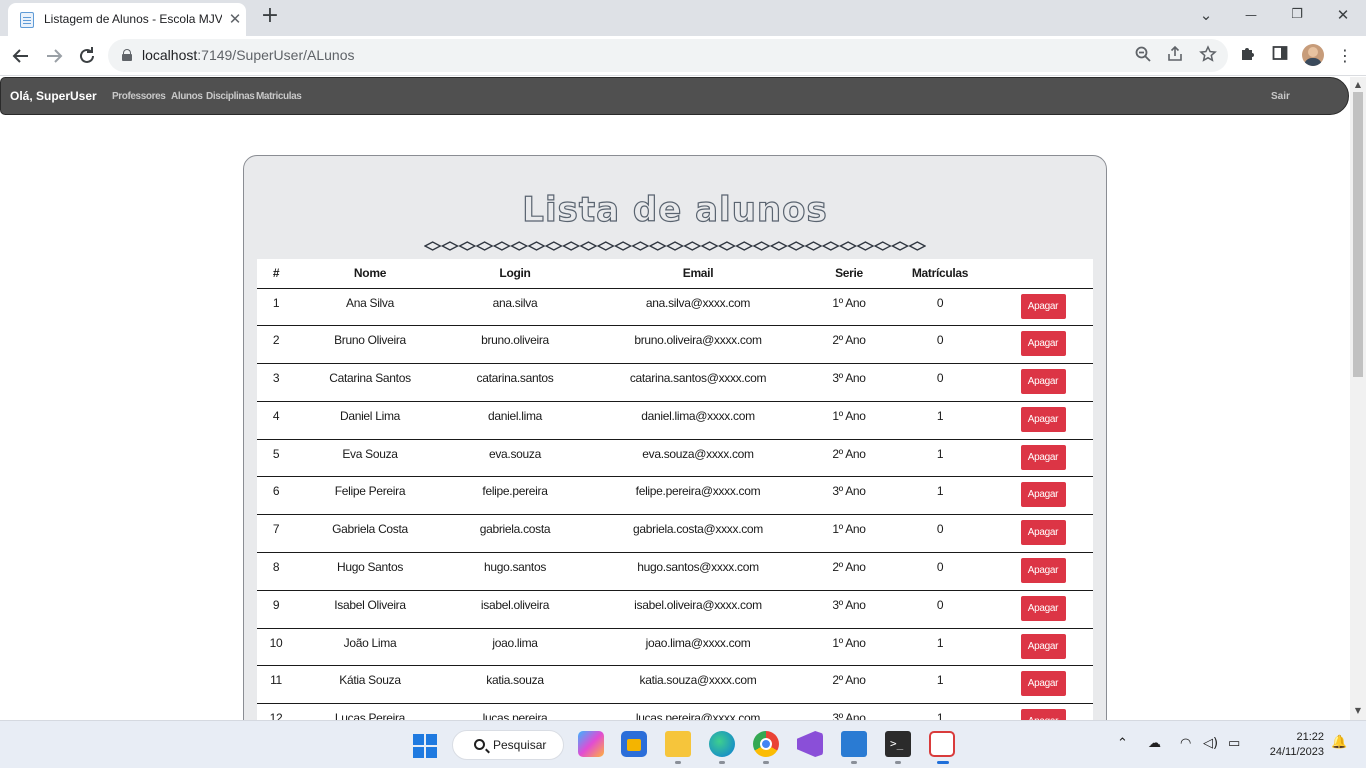  I want to click on edge-icon, so click(722, 747).